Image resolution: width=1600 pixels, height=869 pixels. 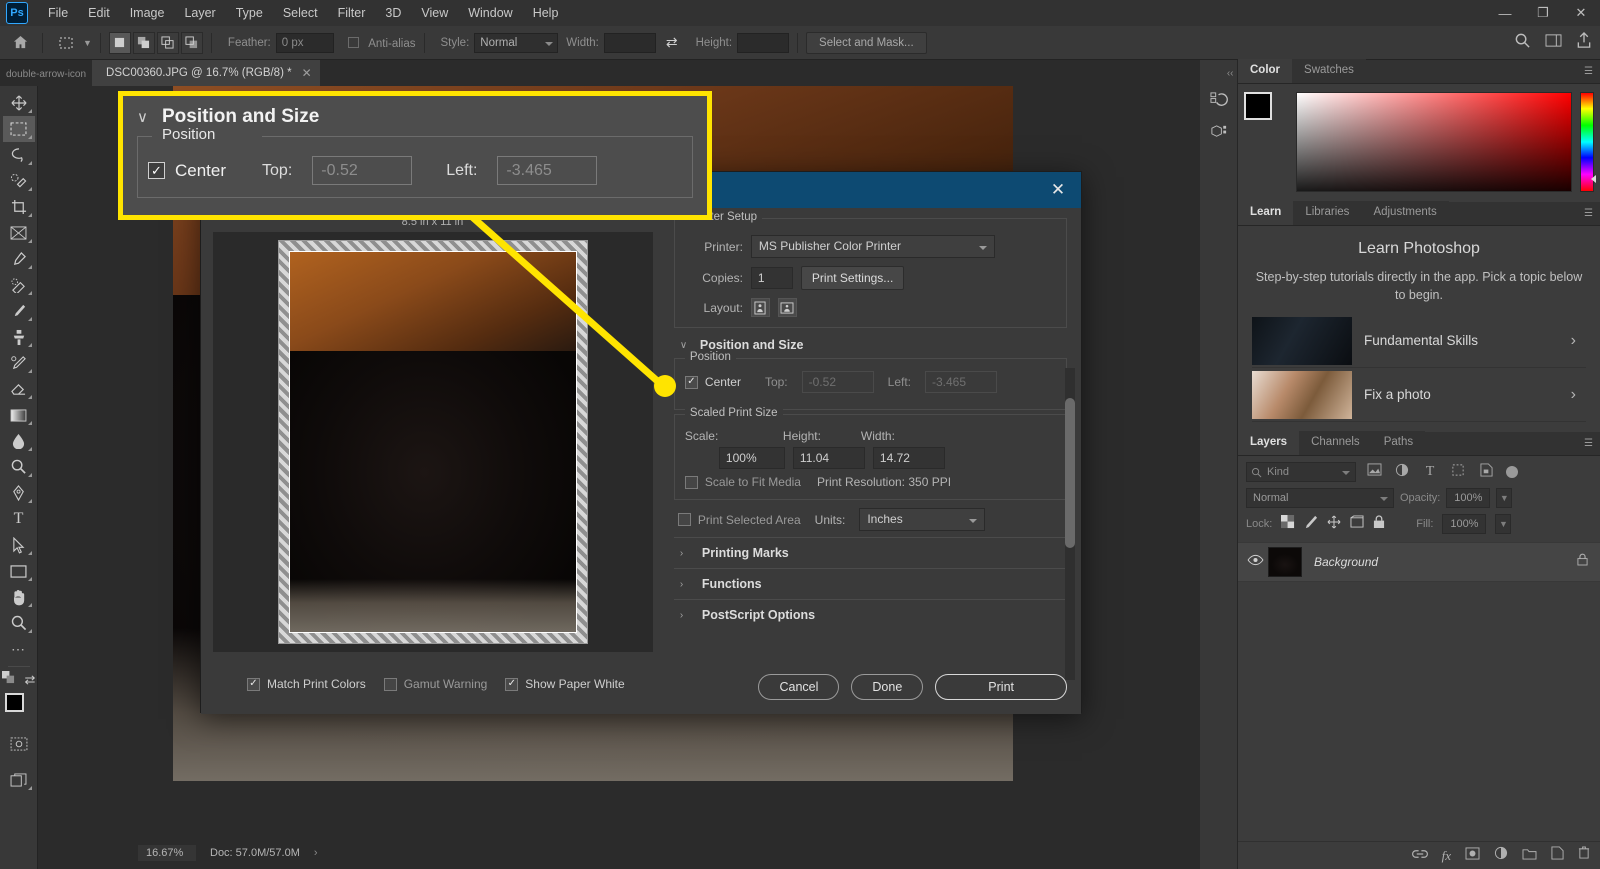 I want to click on print-selected-area-checkbox: Print Selected Area, so click(x=739, y=520).